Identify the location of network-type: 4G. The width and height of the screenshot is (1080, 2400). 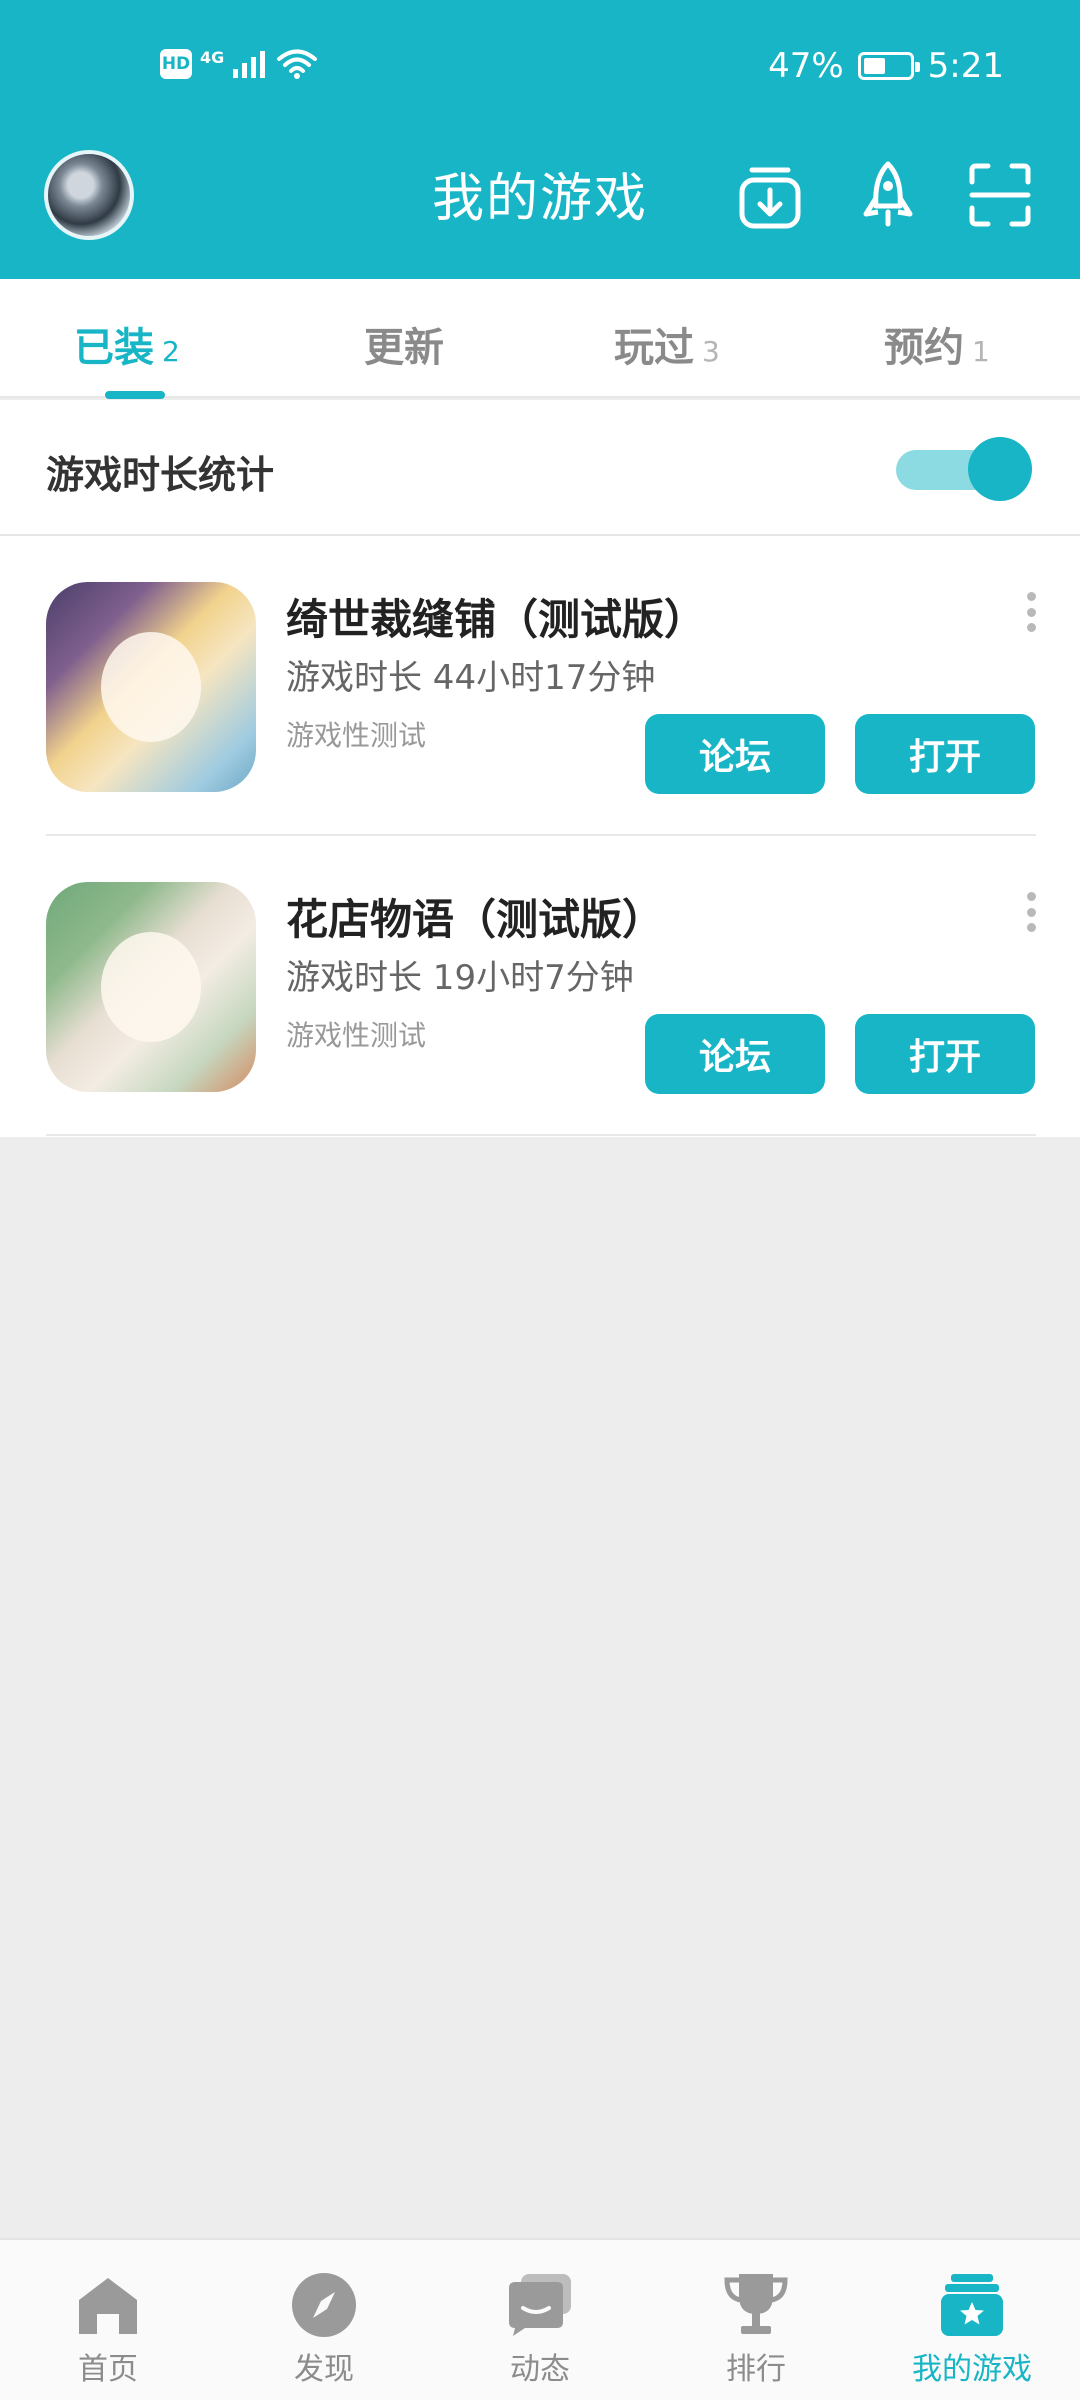
(212, 57).